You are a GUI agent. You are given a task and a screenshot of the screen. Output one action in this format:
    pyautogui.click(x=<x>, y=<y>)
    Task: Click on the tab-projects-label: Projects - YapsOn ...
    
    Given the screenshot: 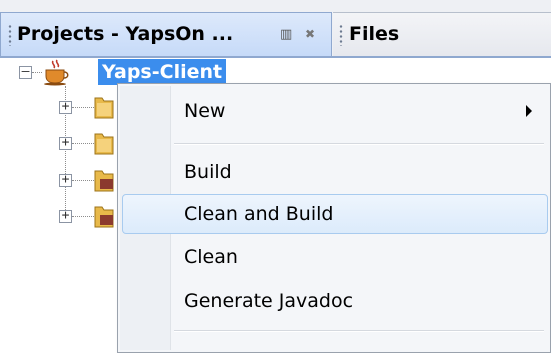 What is the action you would take?
    pyautogui.click(x=125, y=34)
    